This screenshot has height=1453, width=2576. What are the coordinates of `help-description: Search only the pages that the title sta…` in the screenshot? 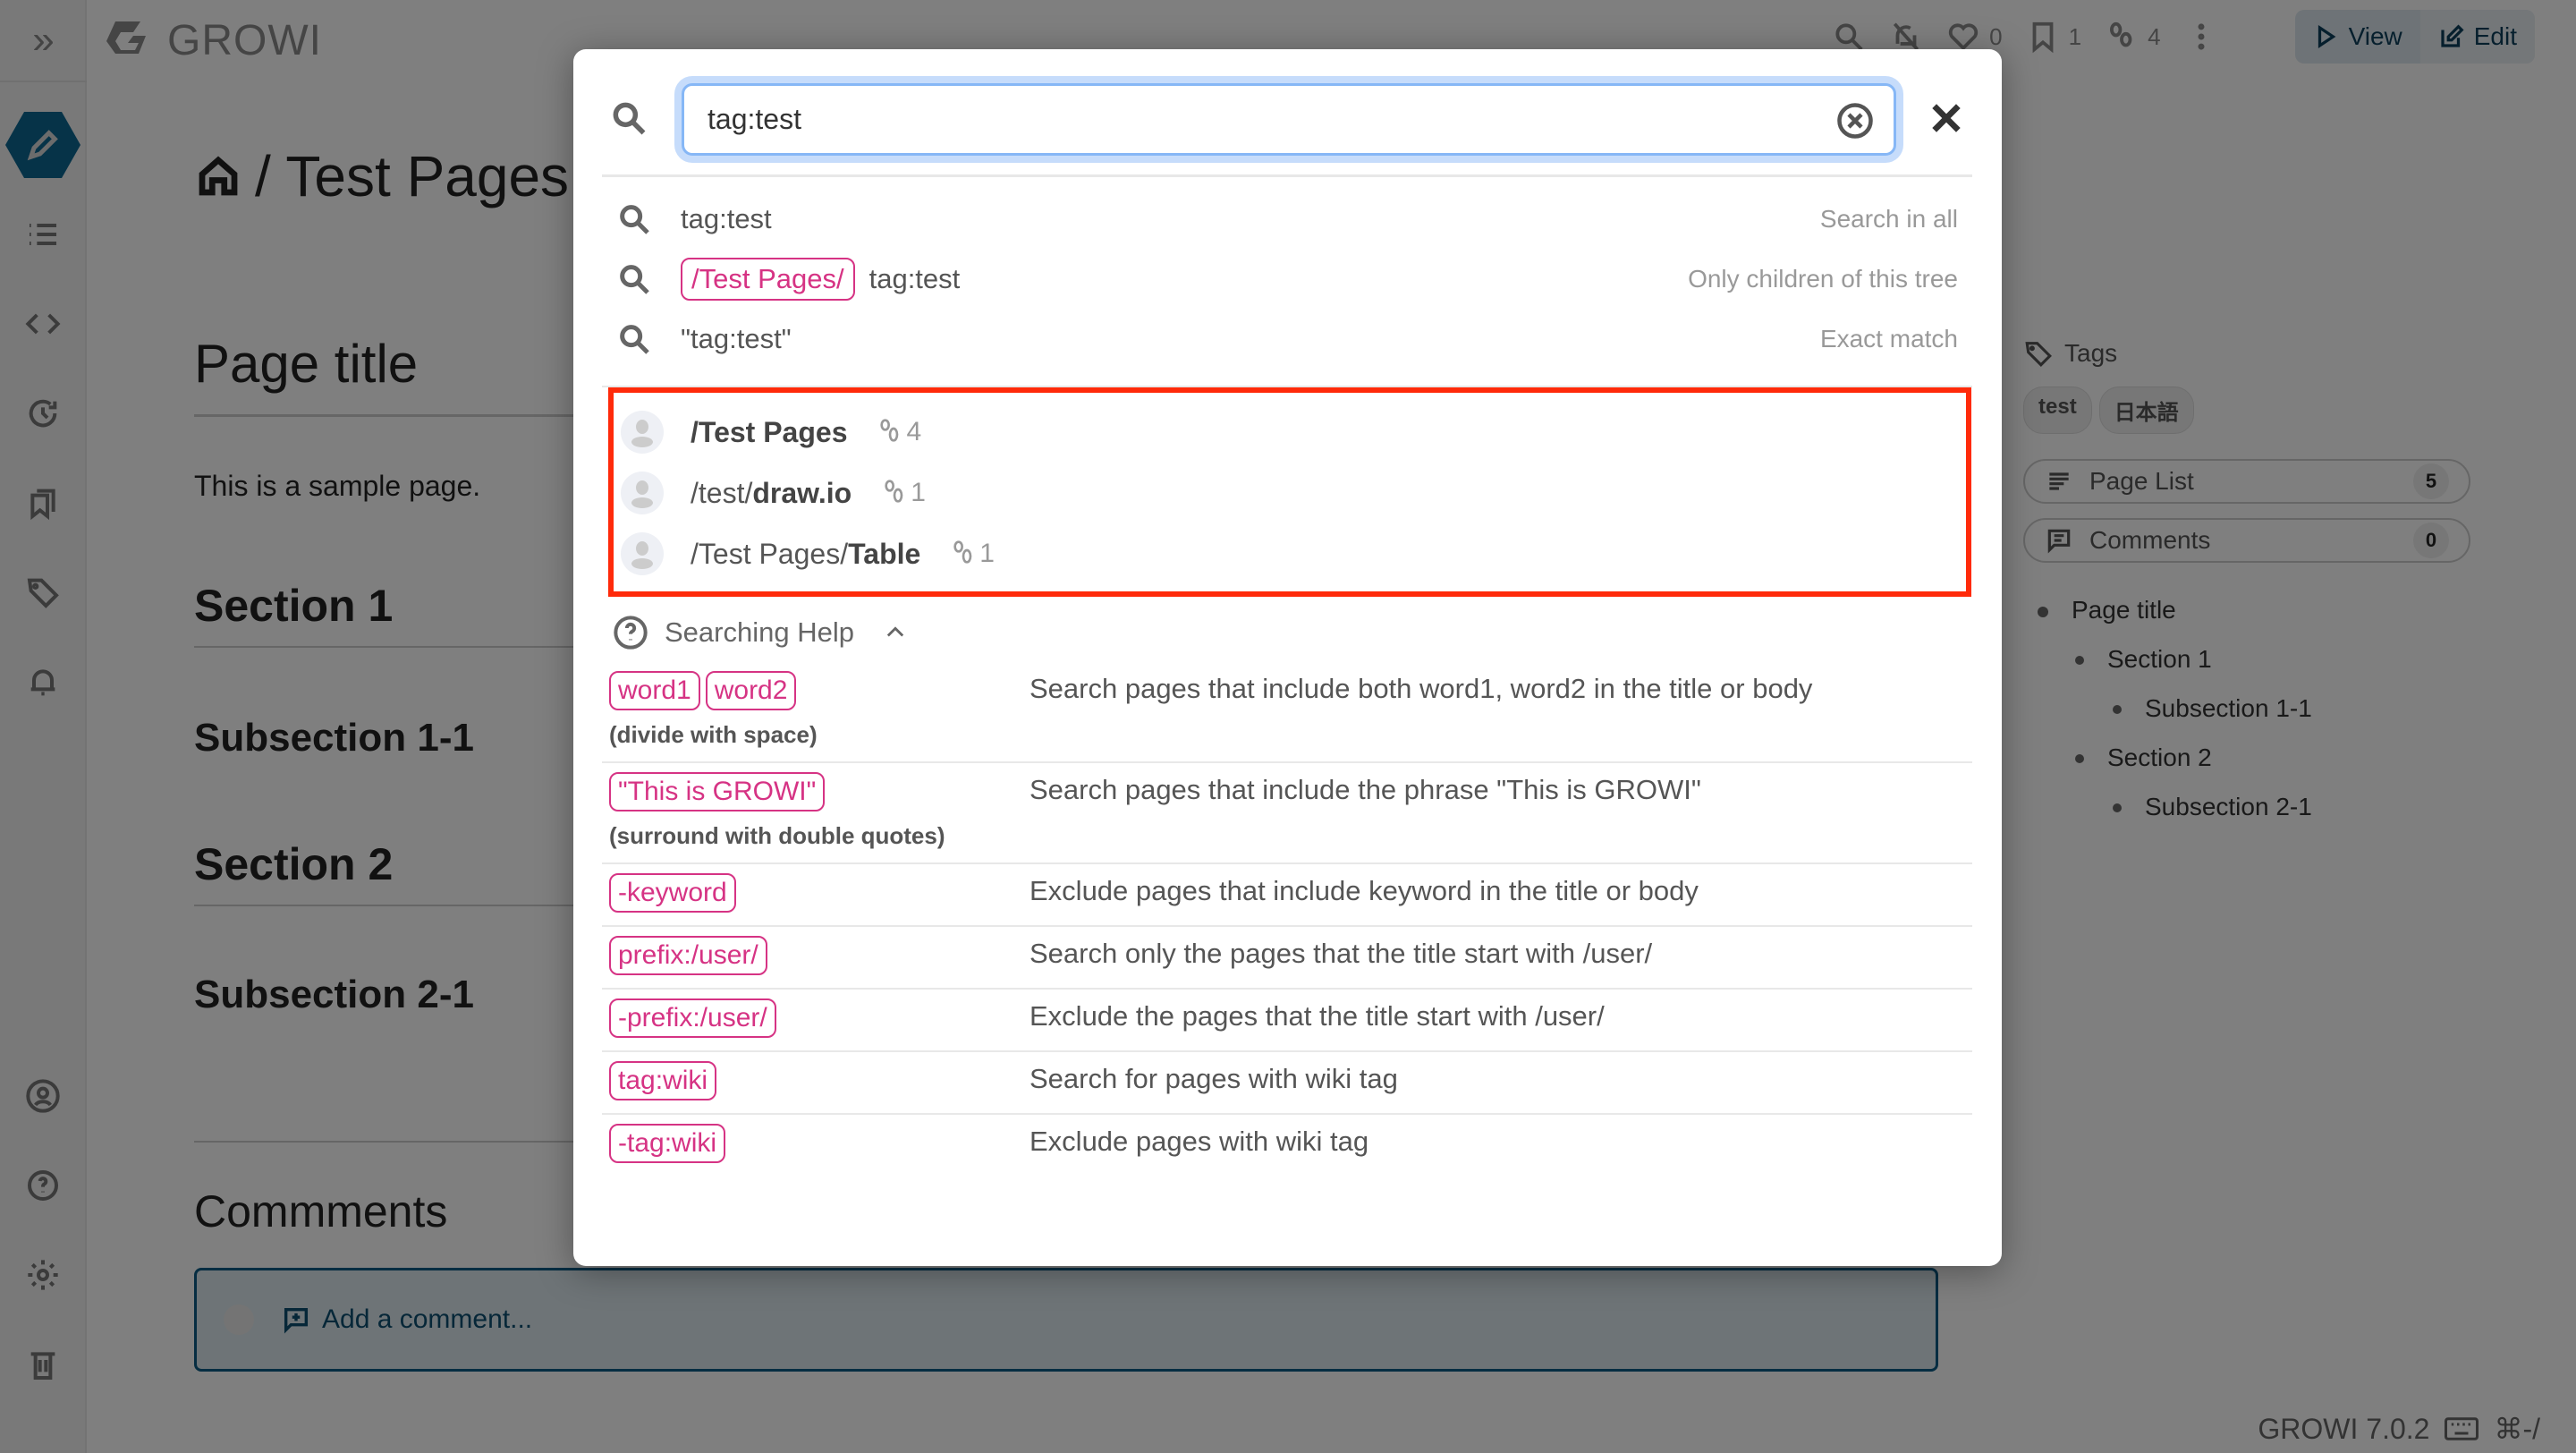 It's located at (1341, 953).